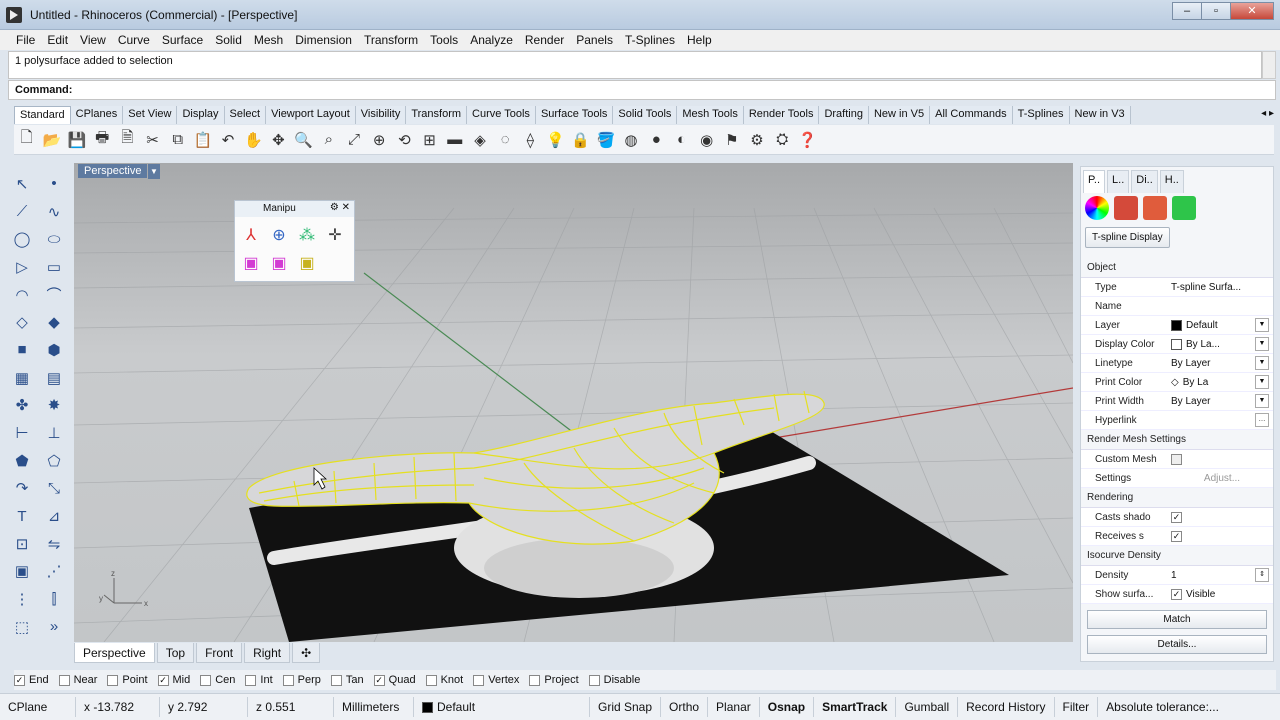 The width and height of the screenshot is (1280, 720). What do you see at coordinates (437, 115) in the screenshot?
I see `tab-transform: Transform` at bounding box center [437, 115].